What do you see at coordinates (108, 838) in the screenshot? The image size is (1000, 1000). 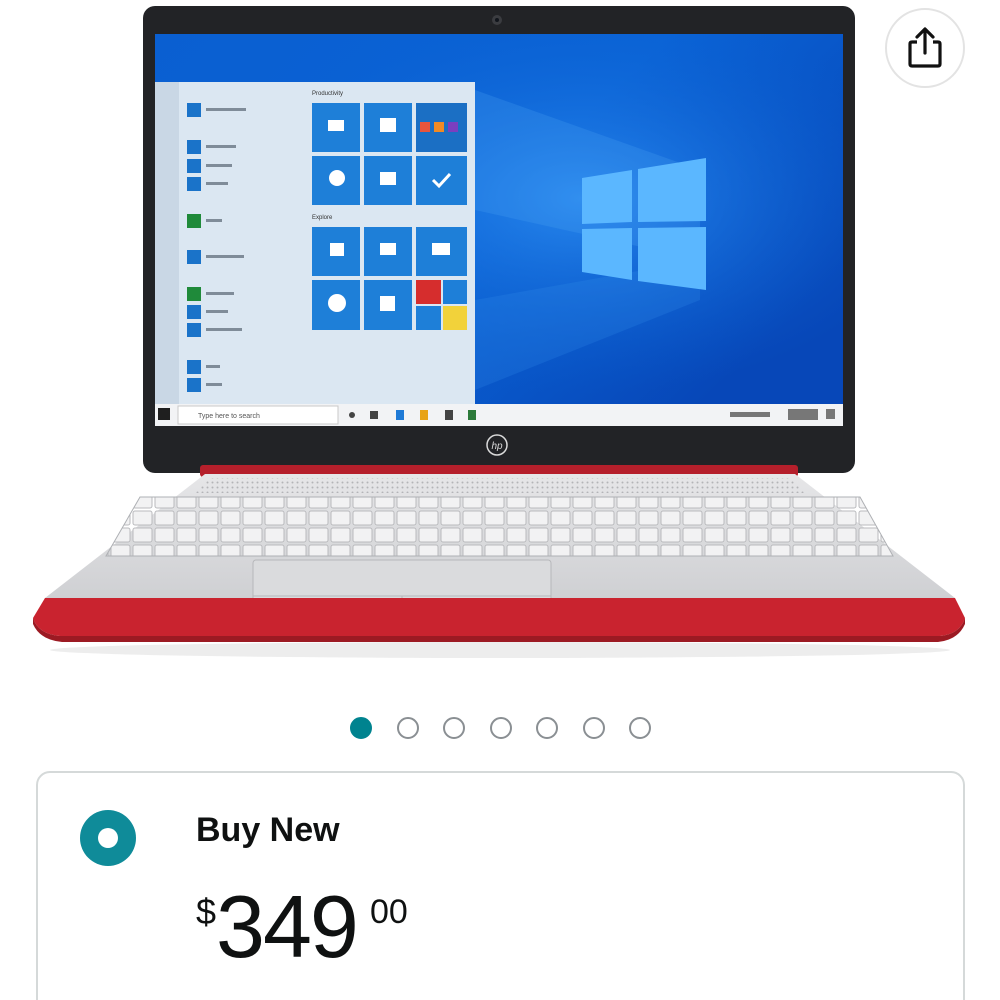 I see `buy-new-radio` at bounding box center [108, 838].